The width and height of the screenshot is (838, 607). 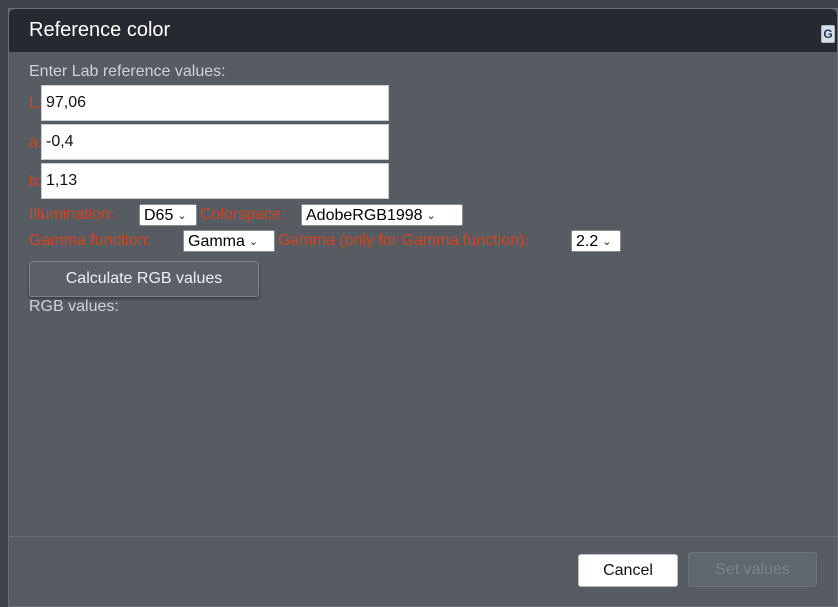 I want to click on lab-b-input, so click(x=215, y=181).